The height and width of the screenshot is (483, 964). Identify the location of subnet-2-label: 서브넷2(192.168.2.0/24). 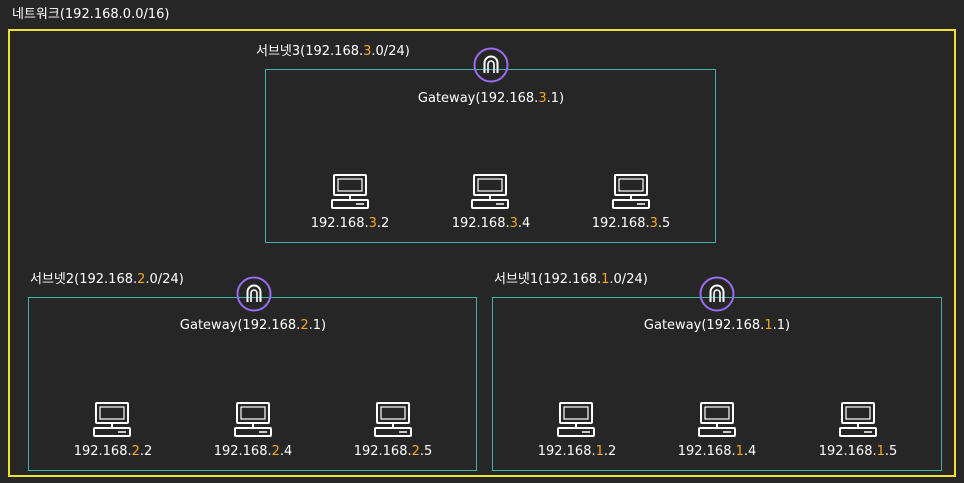
(107, 279).